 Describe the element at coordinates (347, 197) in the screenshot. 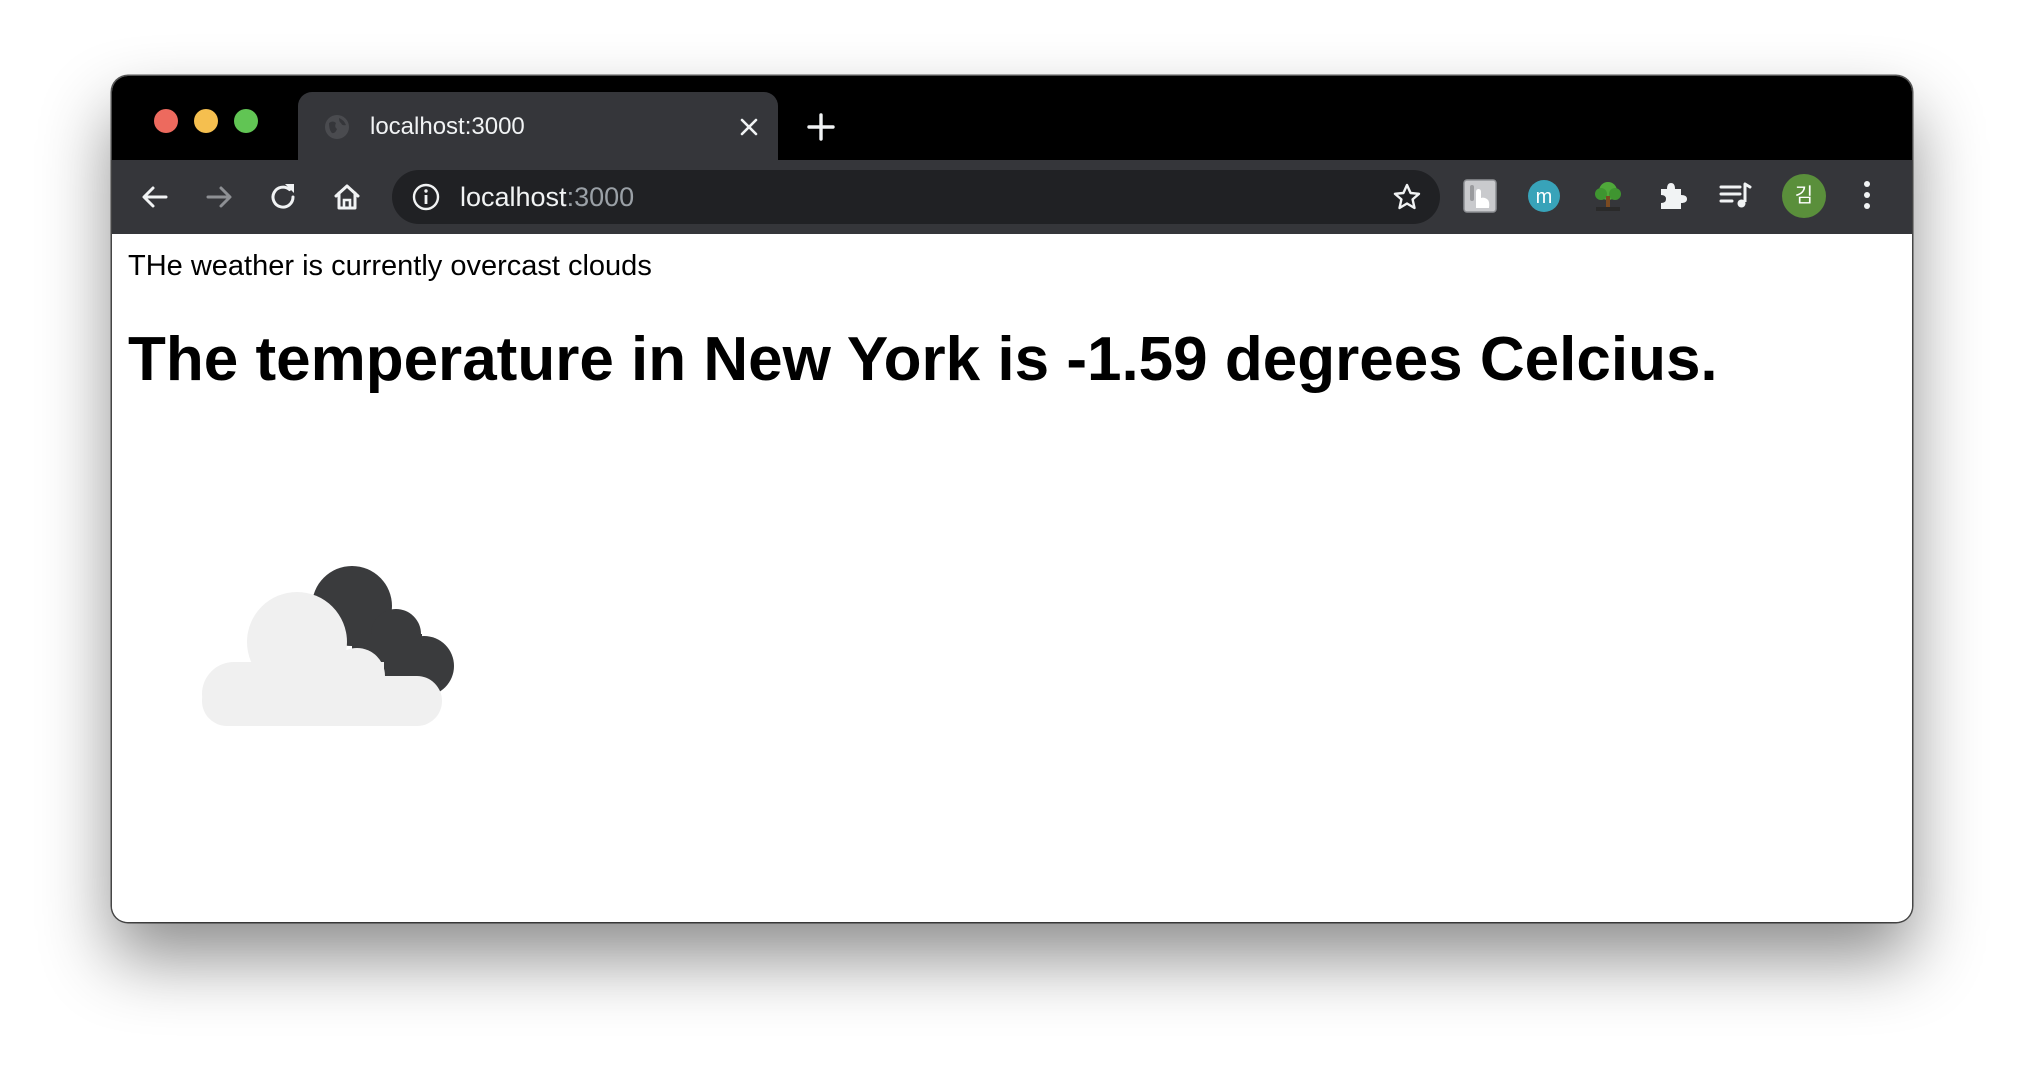

I see `home-icon` at that location.